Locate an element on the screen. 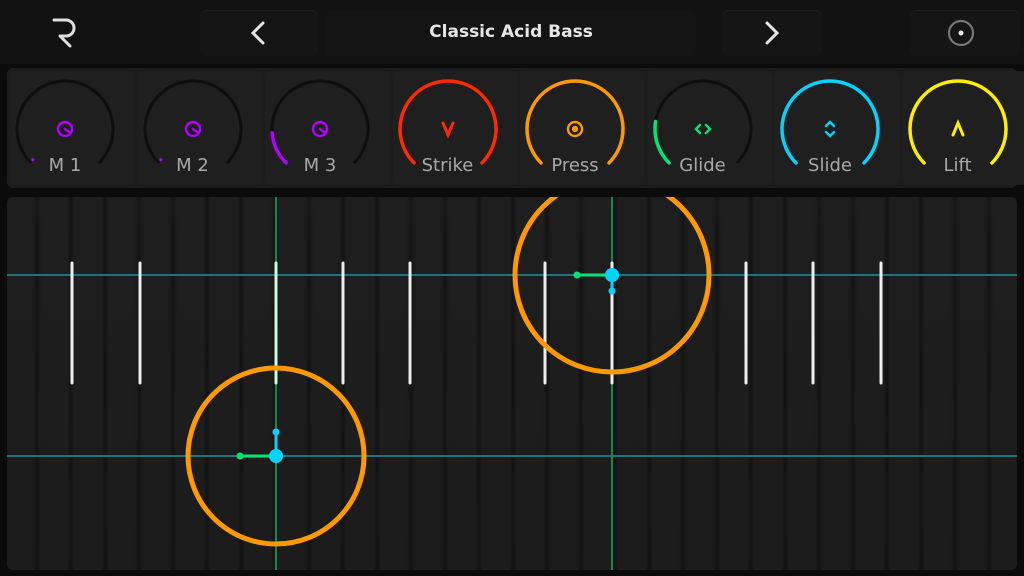 The image size is (1024, 576). knob-slide: Slide is located at coordinates (837, 128).